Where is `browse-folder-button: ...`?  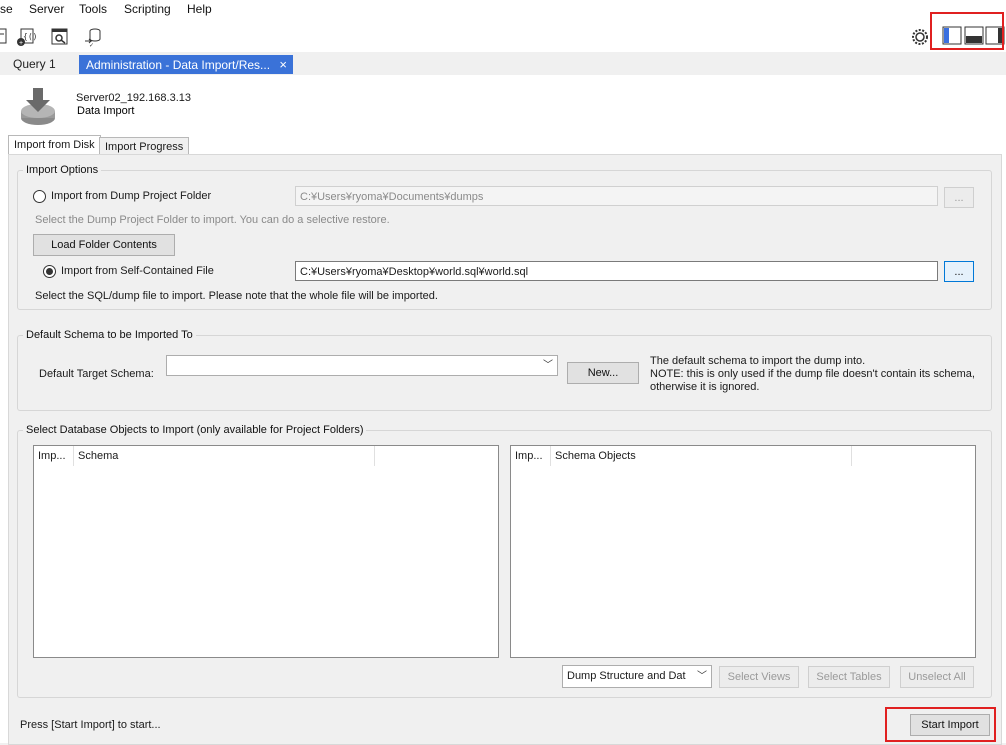
browse-folder-button: ... is located at coordinates (959, 197).